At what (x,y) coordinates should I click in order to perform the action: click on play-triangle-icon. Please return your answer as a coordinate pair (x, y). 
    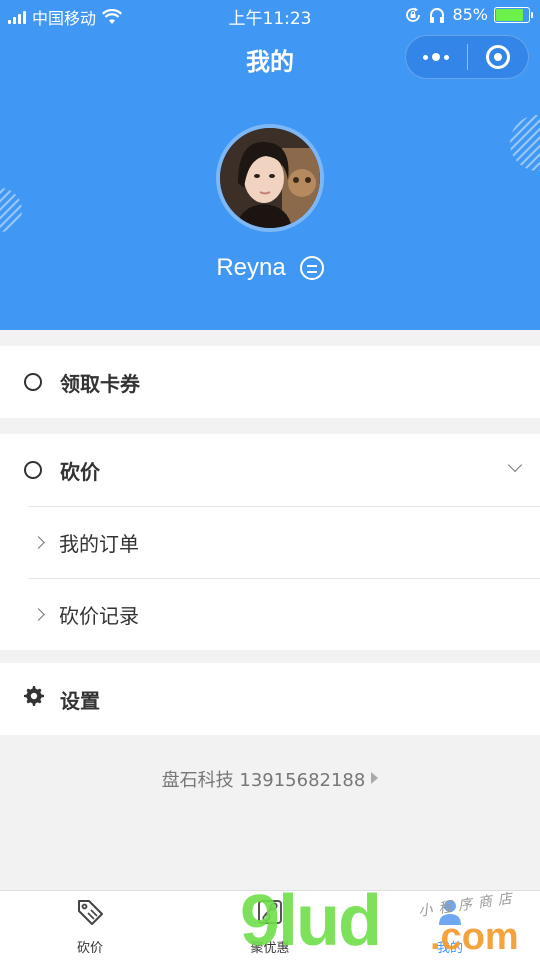
    Looking at the image, I should click on (375, 778).